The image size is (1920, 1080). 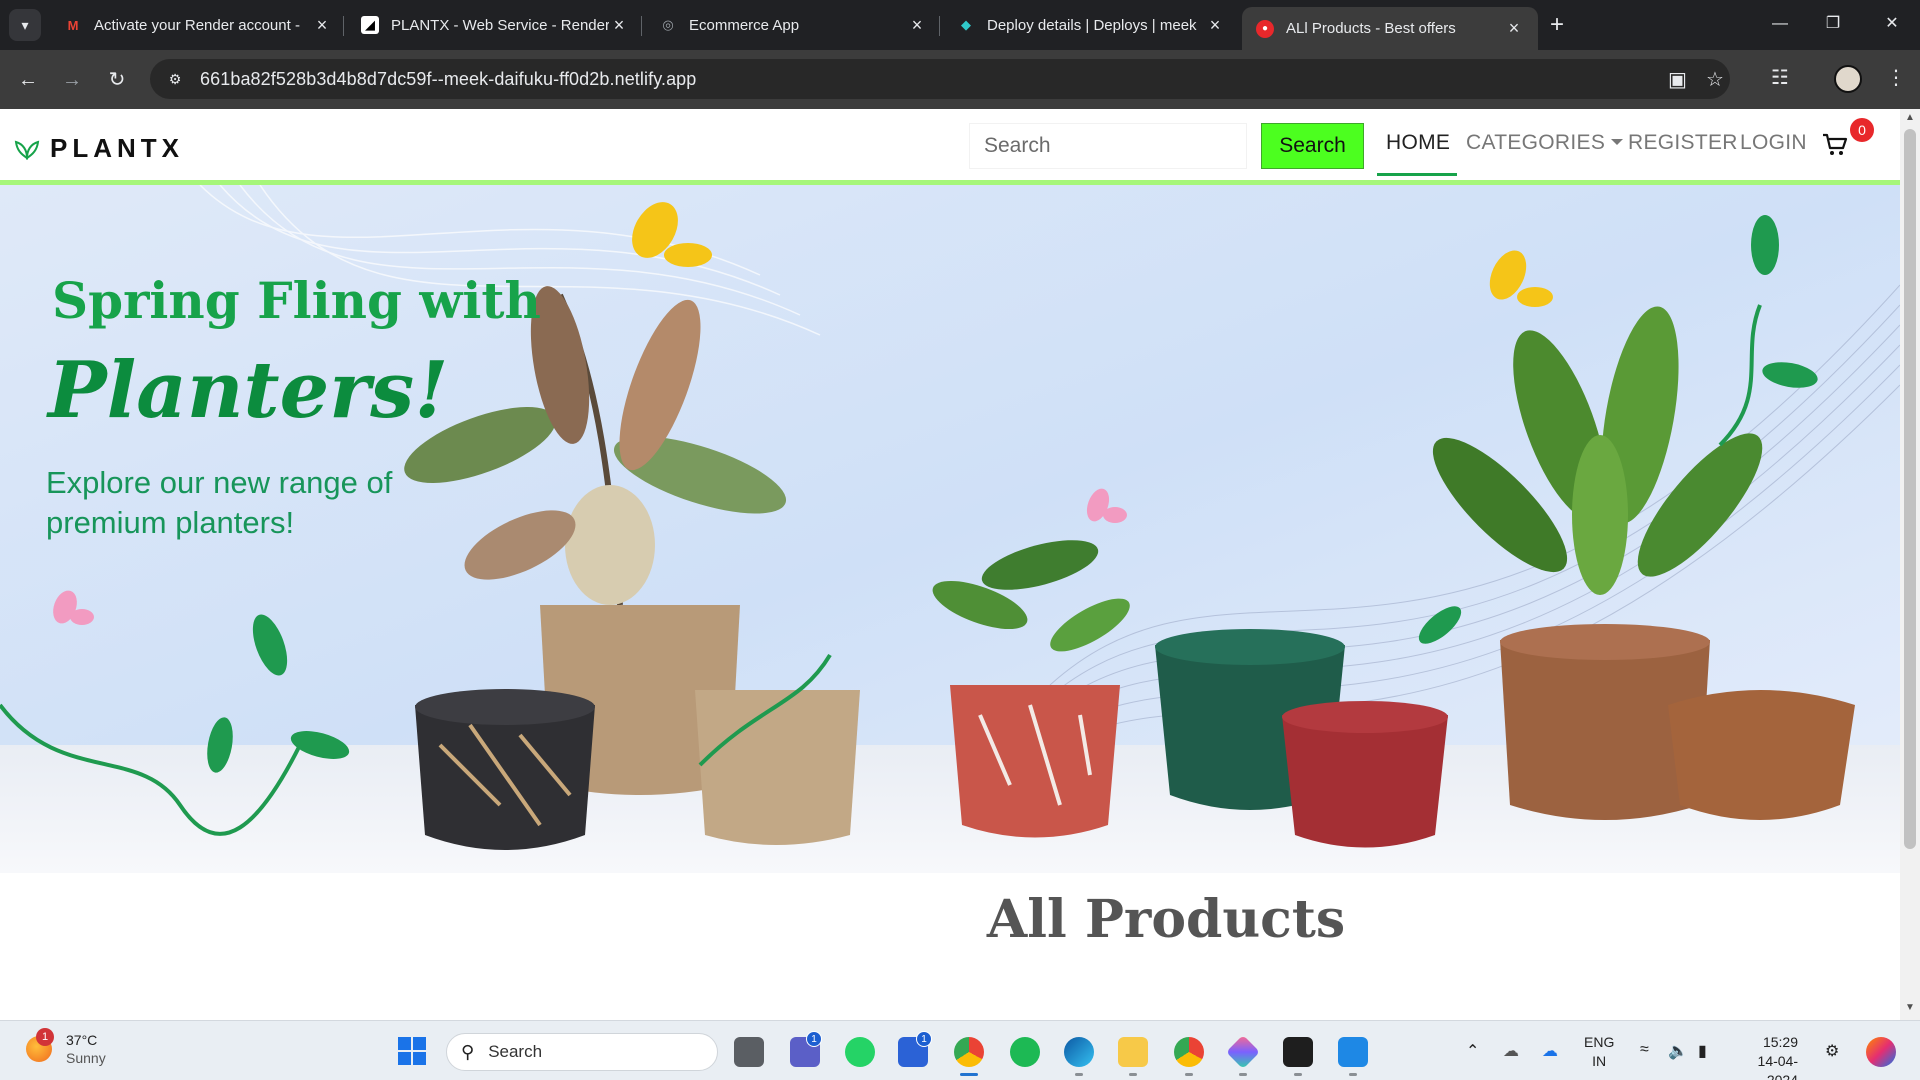 What do you see at coordinates (1265, 28) in the screenshot?
I see `site-icon: ●` at bounding box center [1265, 28].